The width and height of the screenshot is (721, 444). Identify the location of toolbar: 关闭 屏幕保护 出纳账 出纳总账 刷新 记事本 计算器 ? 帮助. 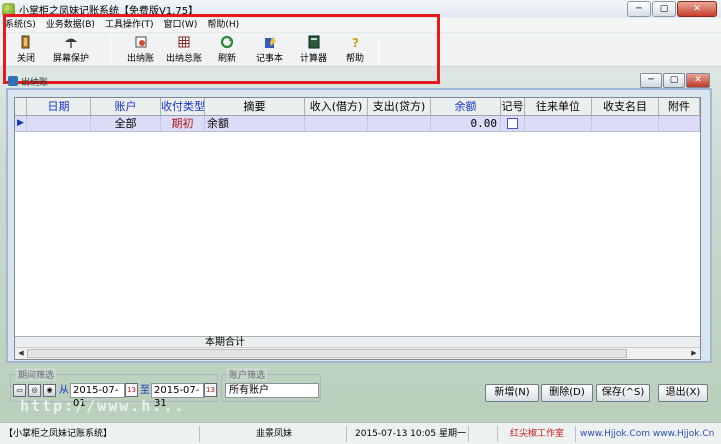
(360, 50).